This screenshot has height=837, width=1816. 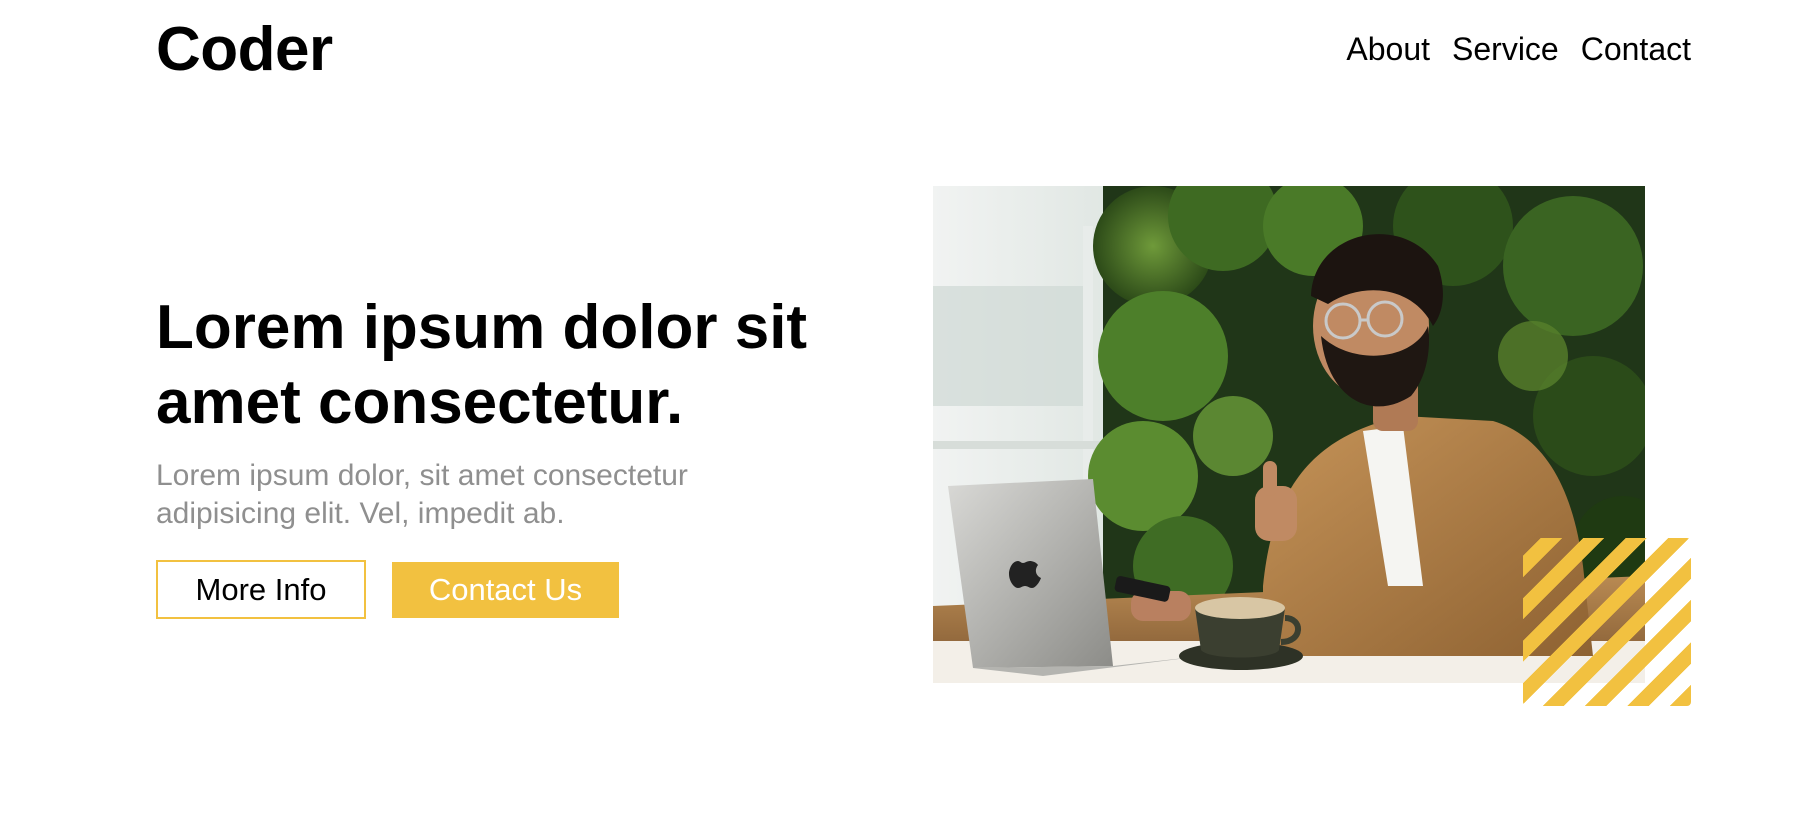 I want to click on hero-title-line-1: Lorem ipsum dolor sit, so click(x=482, y=327).